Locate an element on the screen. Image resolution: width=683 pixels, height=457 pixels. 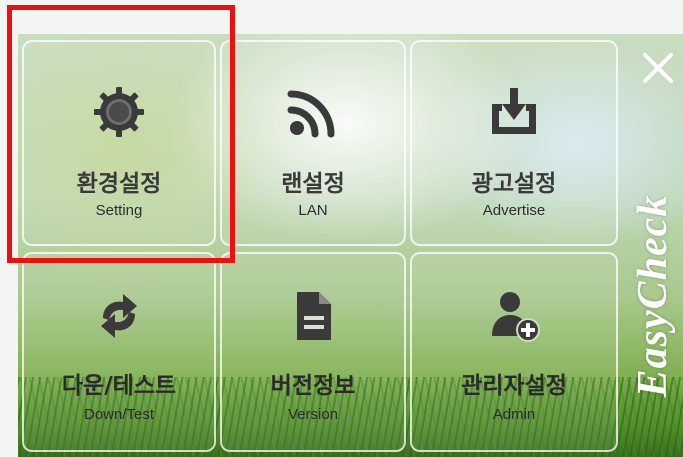
advertise-label-en: Advertise is located at coordinates (514, 210).